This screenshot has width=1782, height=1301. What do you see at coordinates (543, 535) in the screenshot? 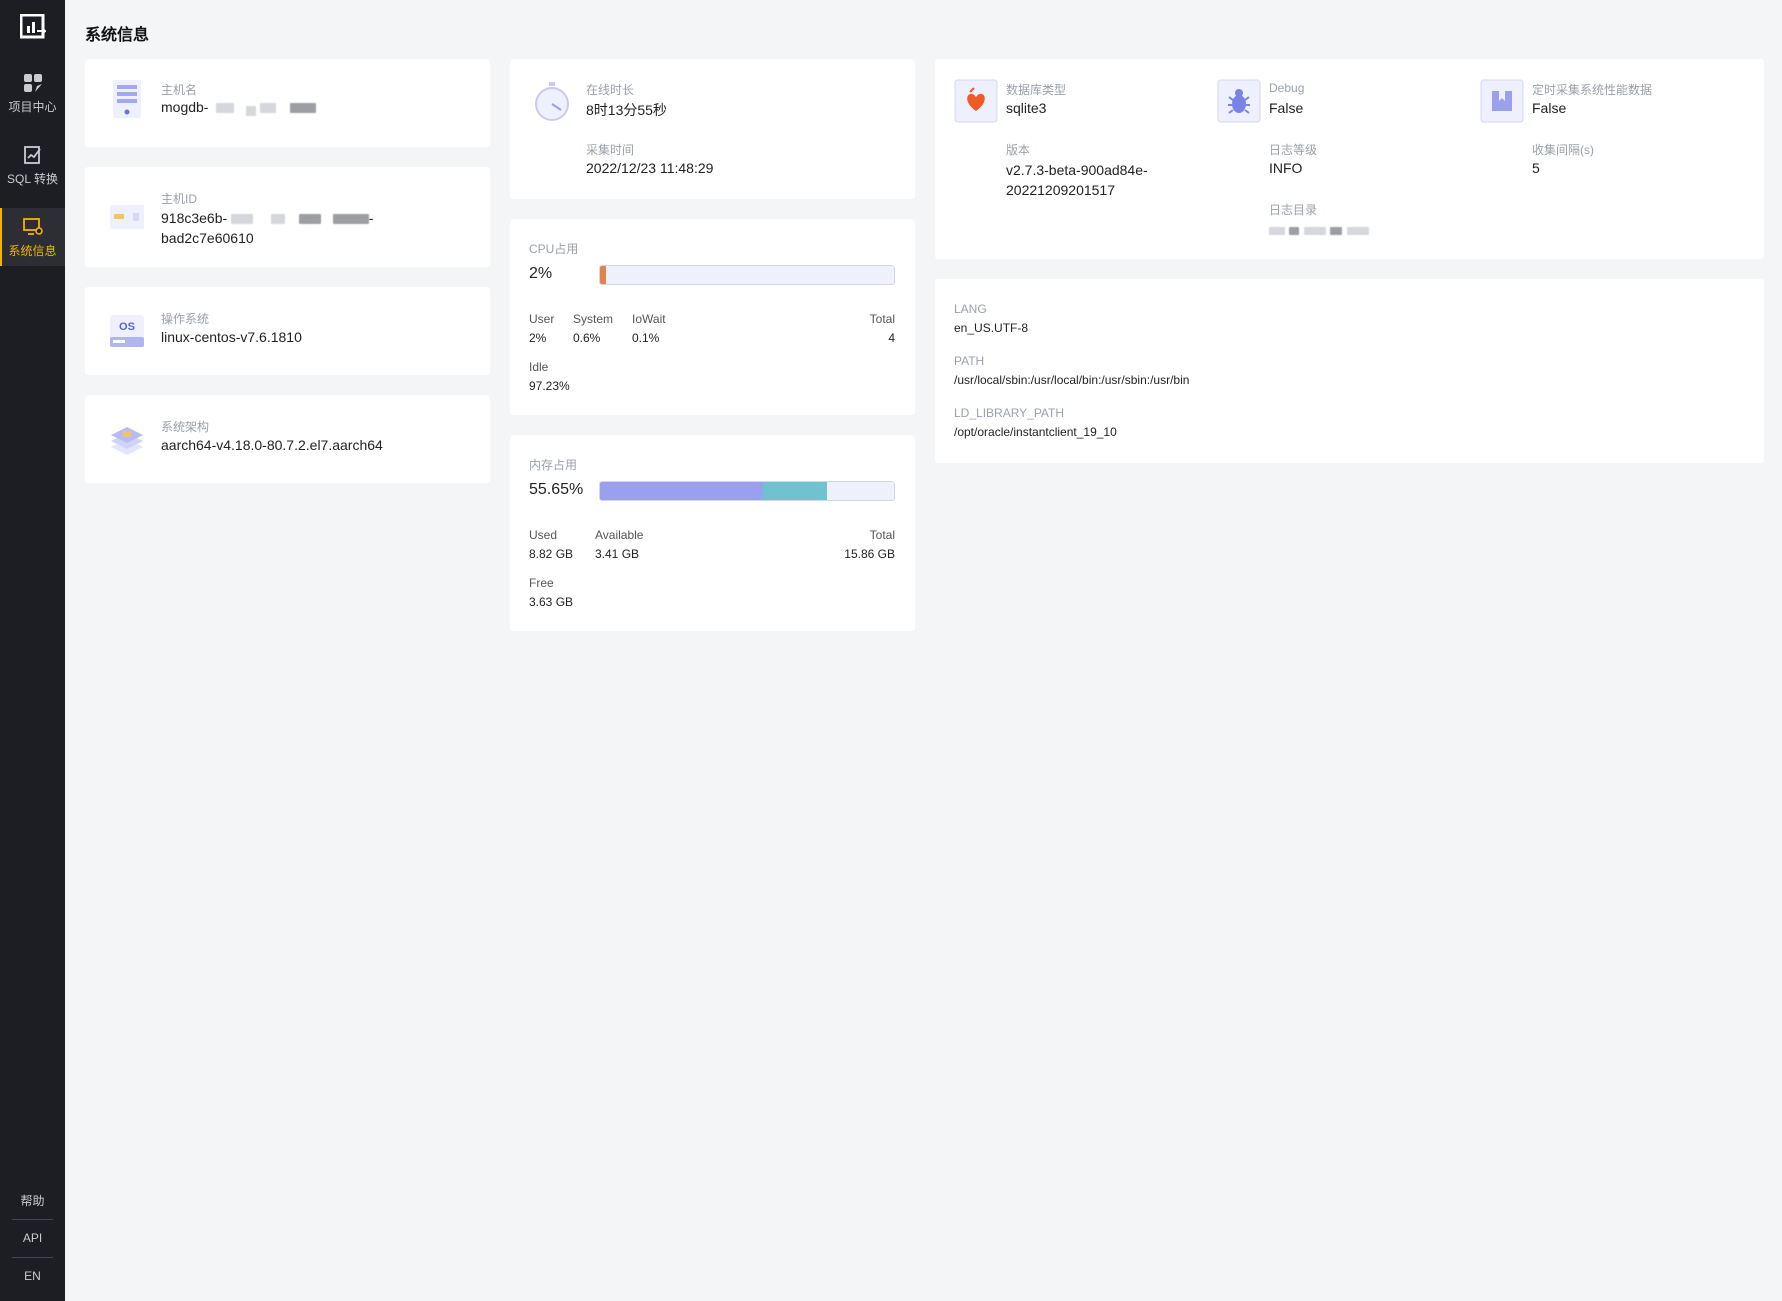
I see `memory-used-label: Used` at bounding box center [543, 535].